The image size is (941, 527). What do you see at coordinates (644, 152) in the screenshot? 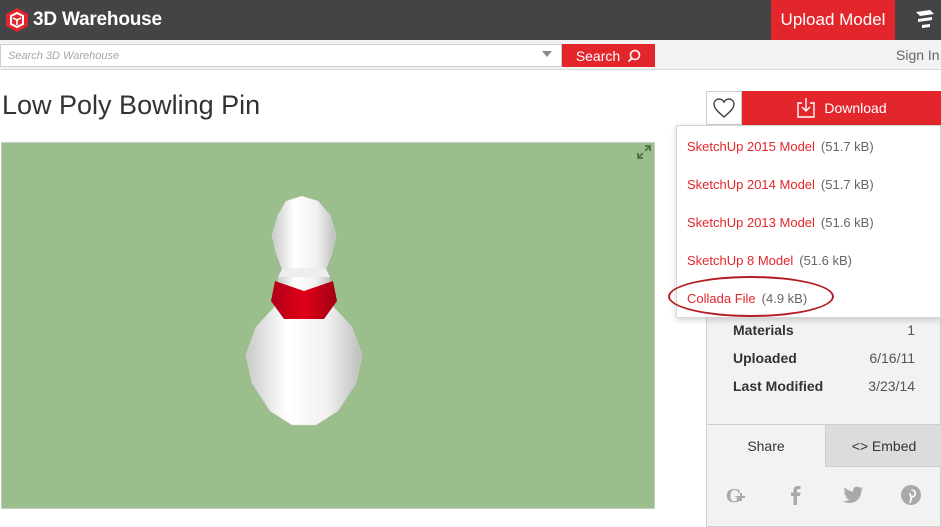
I see `fullscreen-icon` at bounding box center [644, 152].